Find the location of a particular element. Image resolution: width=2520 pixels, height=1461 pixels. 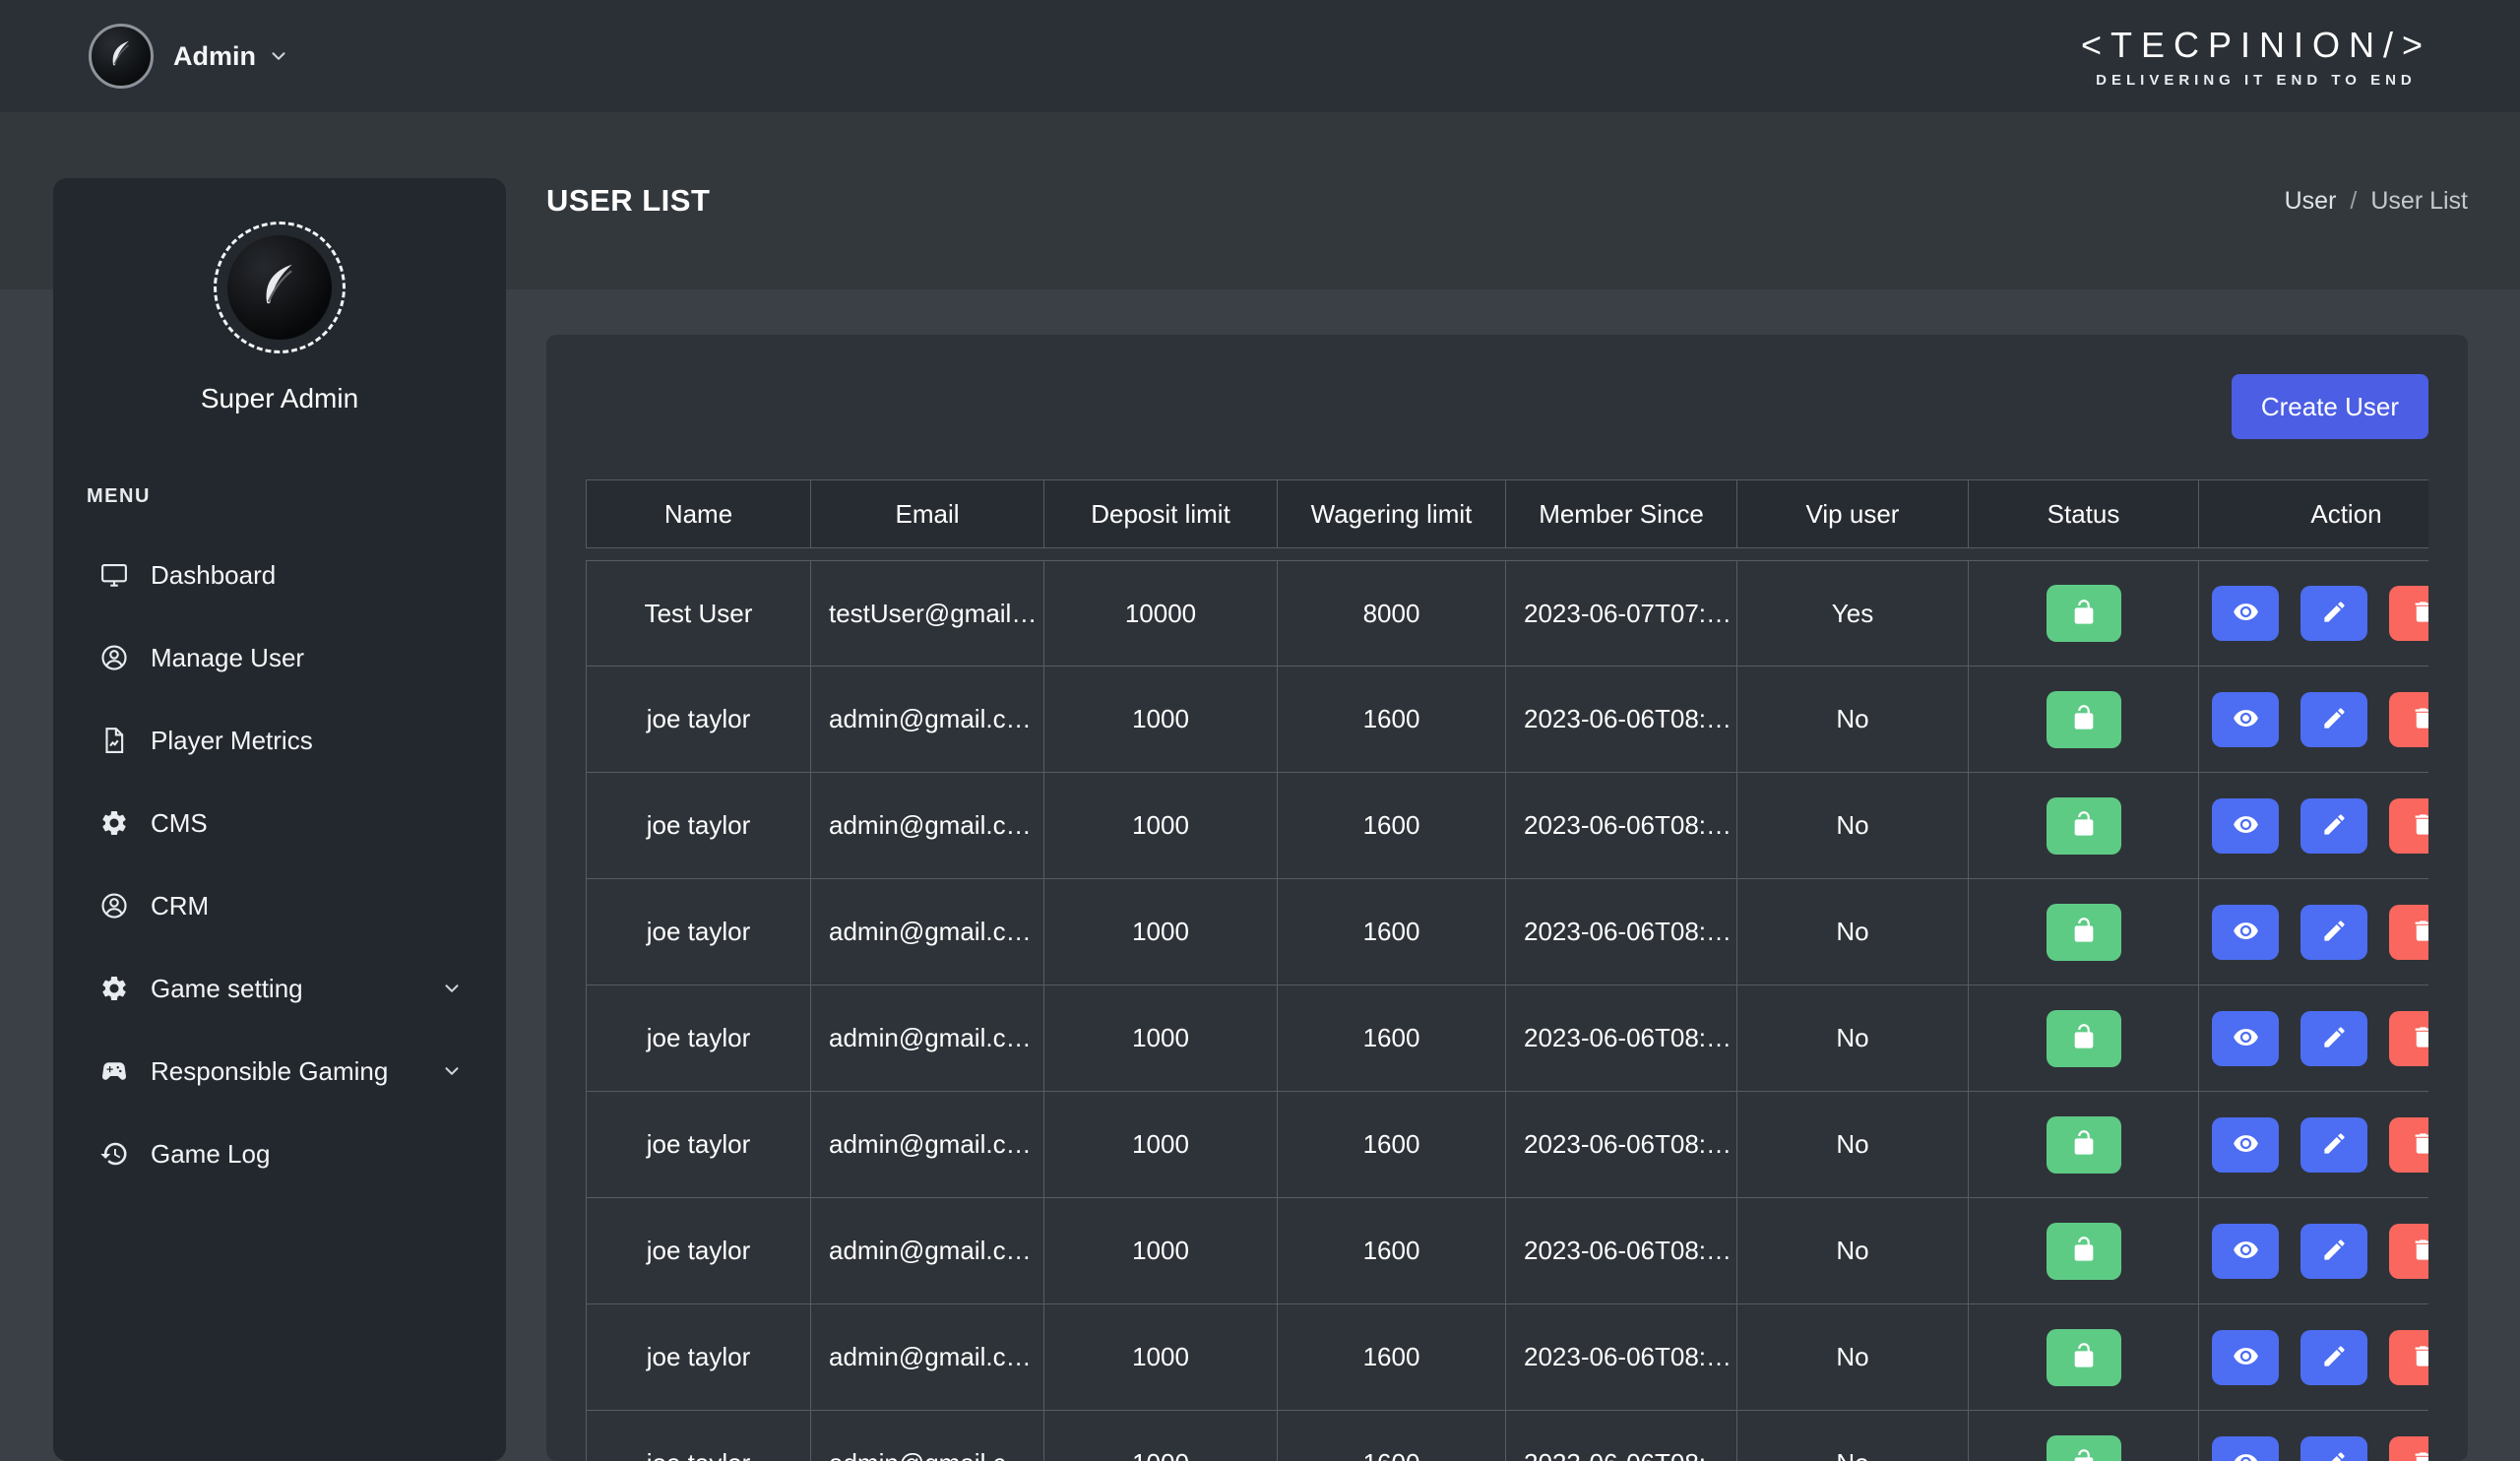

brand-avatar is located at coordinates (121, 56).